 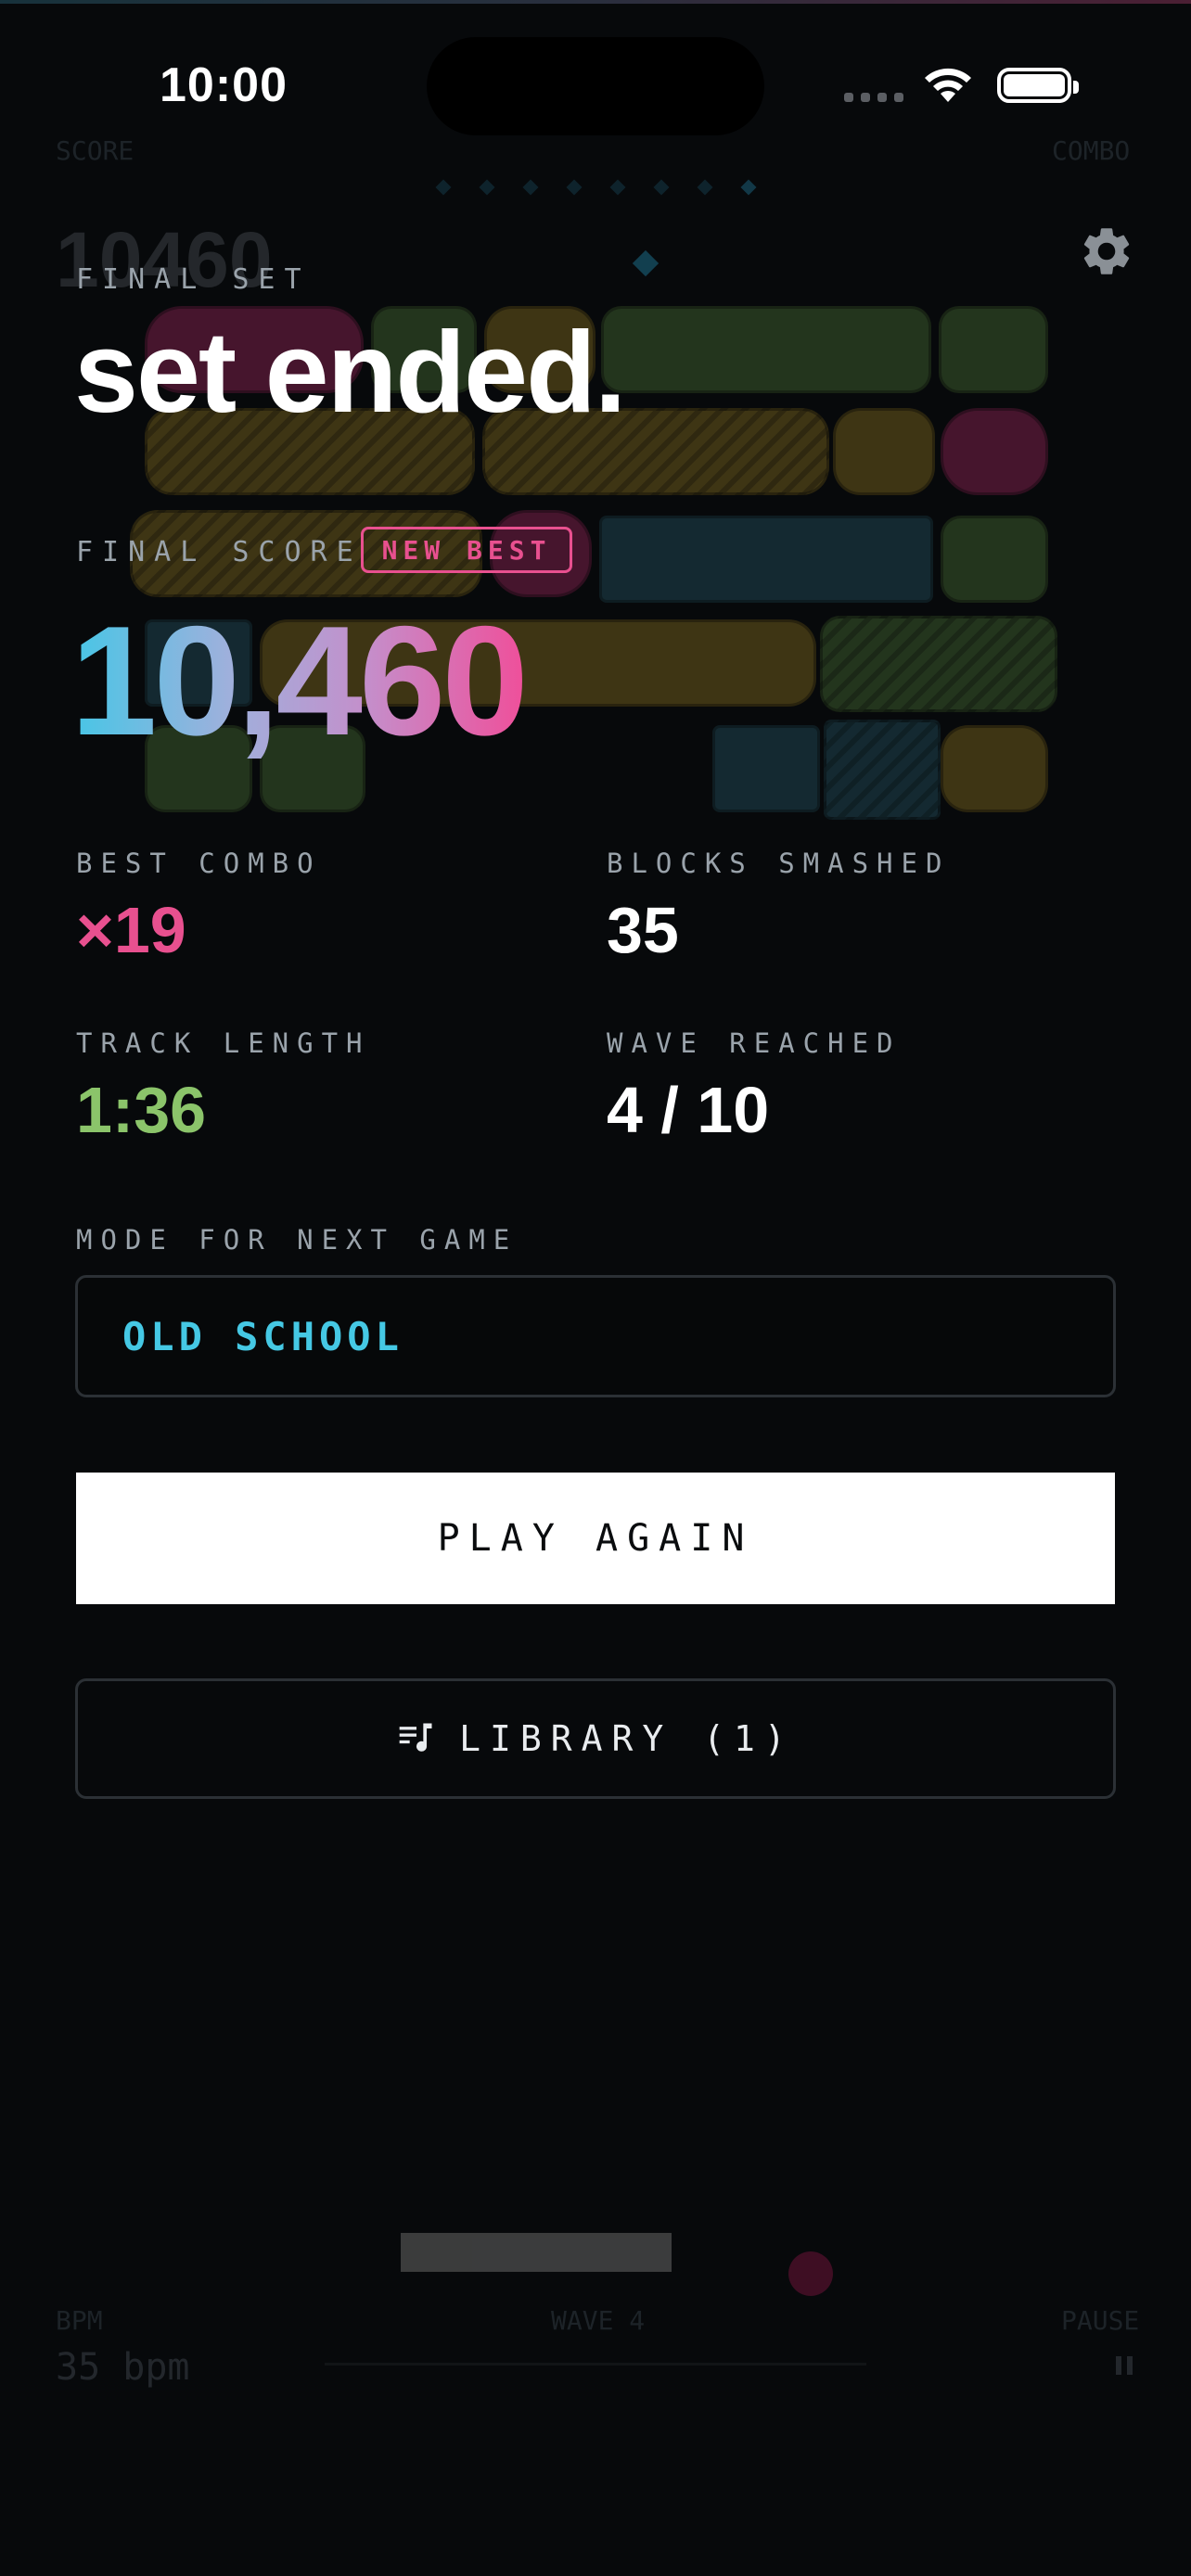 I want to click on best-combo-label: BEST COMBO, so click(x=199, y=863).